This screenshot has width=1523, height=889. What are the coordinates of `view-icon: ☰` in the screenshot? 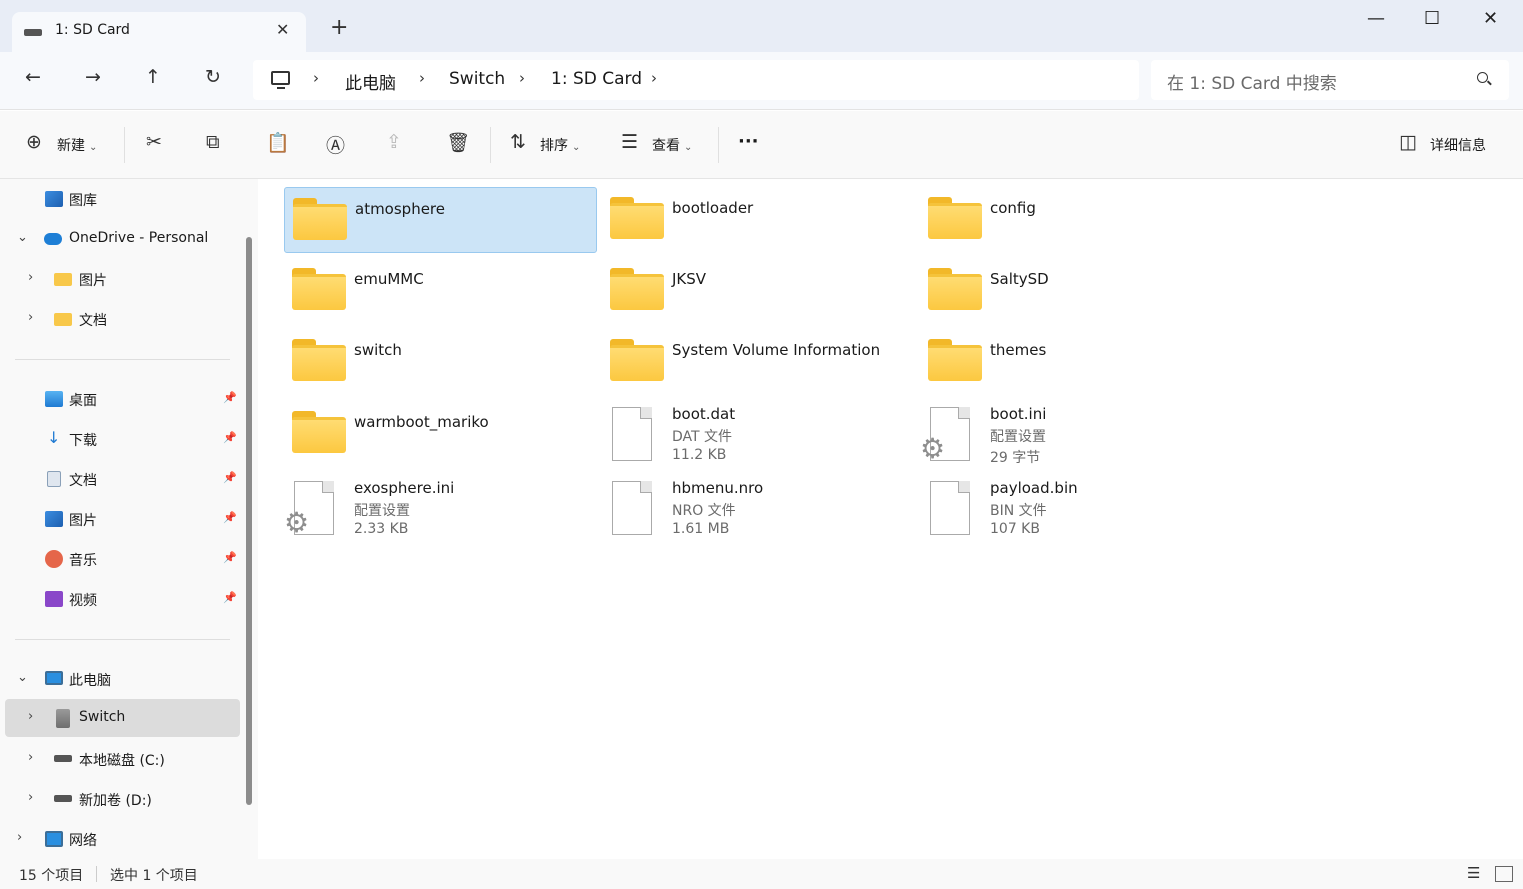 It's located at (629, 142).